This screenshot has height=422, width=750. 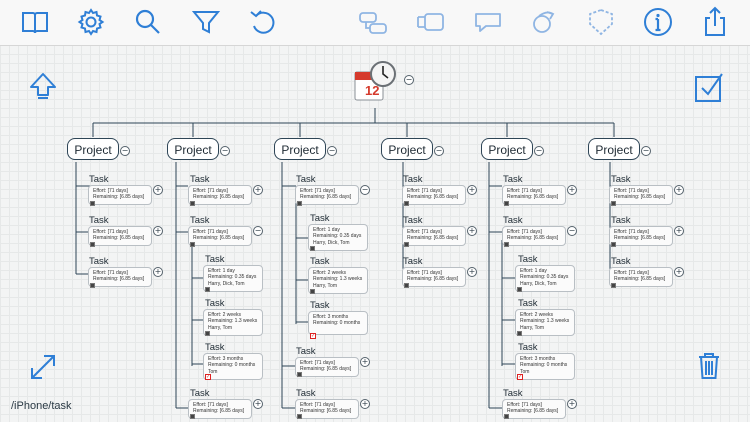 I want to click on boundary-icon, so click(x=601, y=22).